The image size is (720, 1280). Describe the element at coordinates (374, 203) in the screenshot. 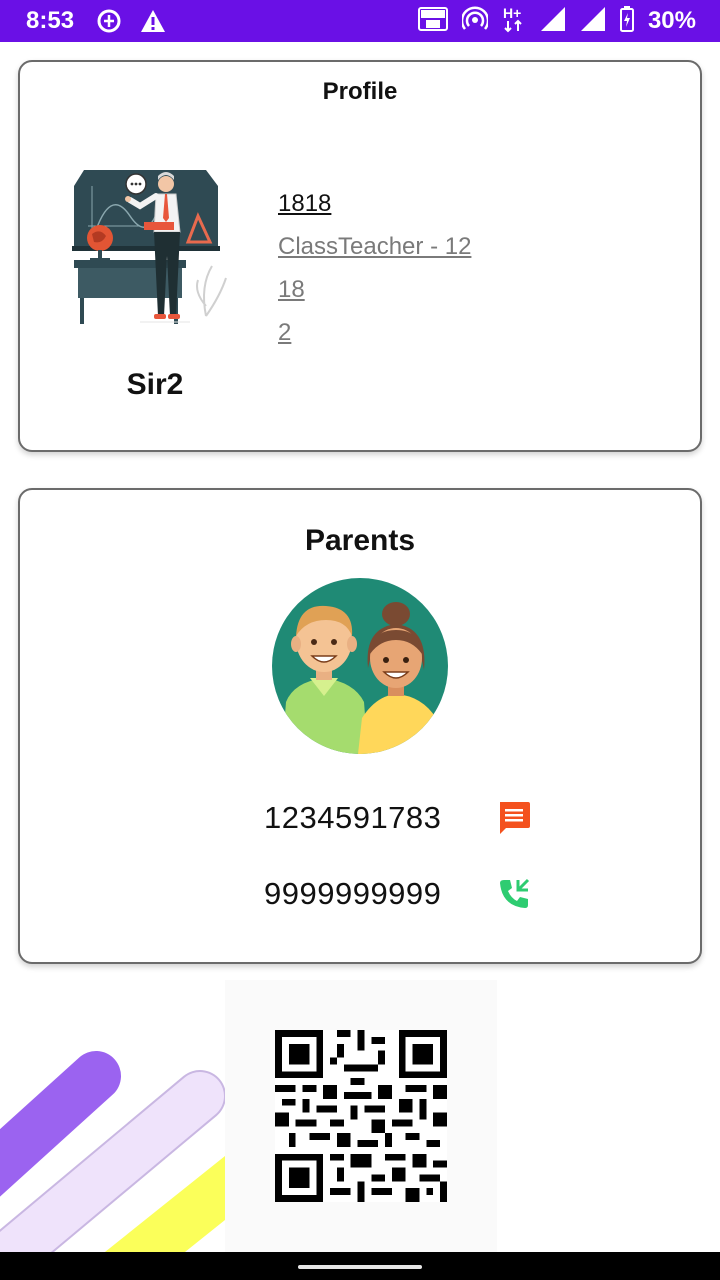

I see `teacher-id-link: 1818` at that location.